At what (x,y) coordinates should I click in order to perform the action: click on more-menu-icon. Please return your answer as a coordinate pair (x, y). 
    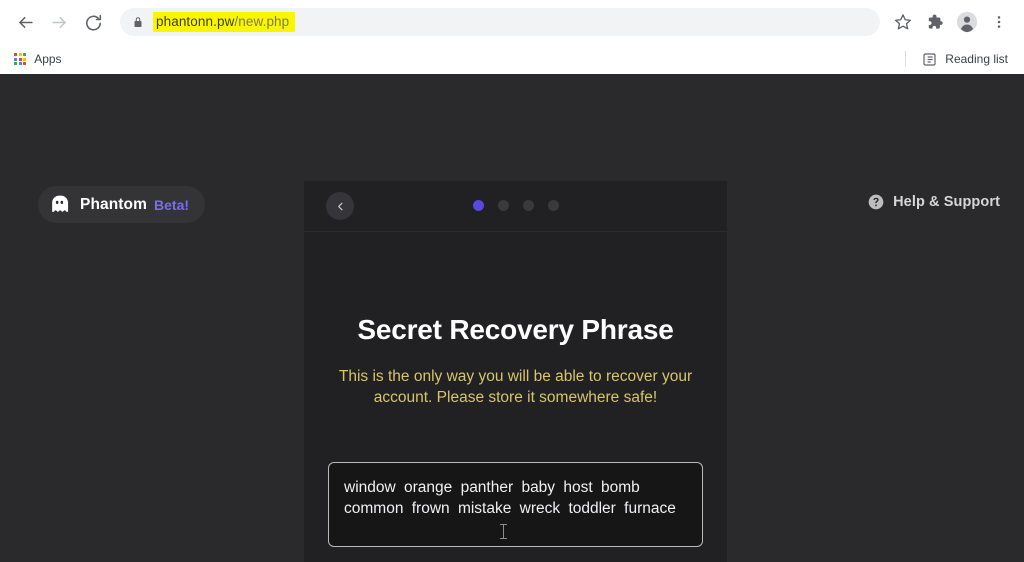
    Looking at the image, I should click on (999, 22).